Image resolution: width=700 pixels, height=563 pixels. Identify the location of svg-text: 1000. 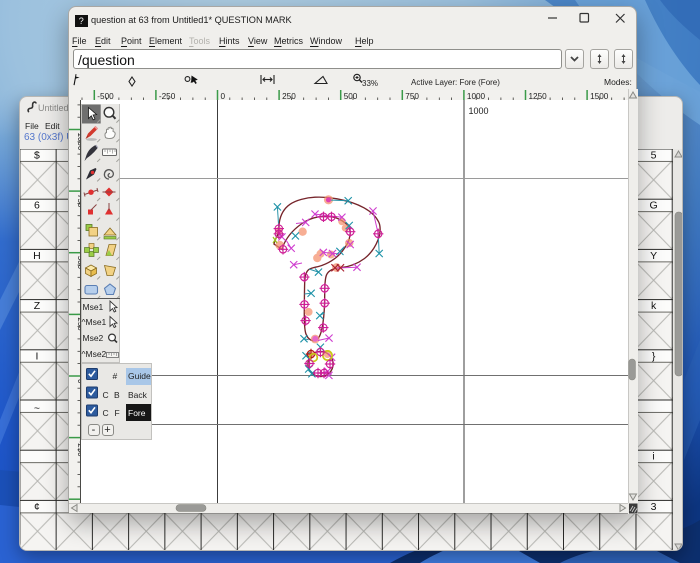
(479, 111).